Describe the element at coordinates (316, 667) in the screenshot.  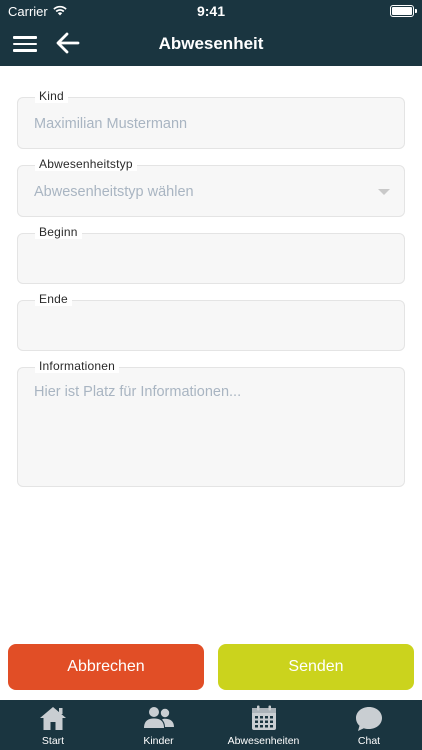
I see `send-button: Senden` at that location.